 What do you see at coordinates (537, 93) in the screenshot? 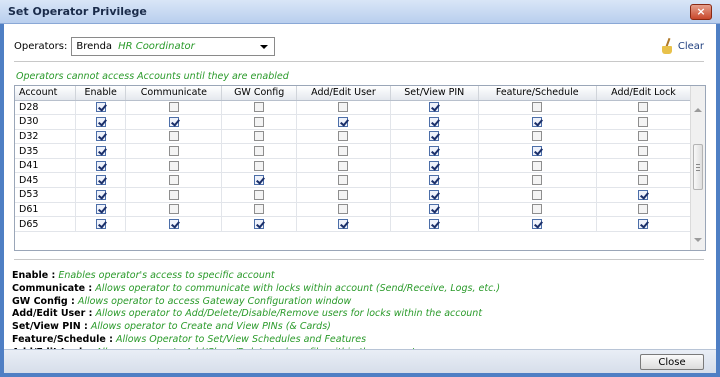
I see `column-header: Feature/Schedule` at bounding box center [537, 93].